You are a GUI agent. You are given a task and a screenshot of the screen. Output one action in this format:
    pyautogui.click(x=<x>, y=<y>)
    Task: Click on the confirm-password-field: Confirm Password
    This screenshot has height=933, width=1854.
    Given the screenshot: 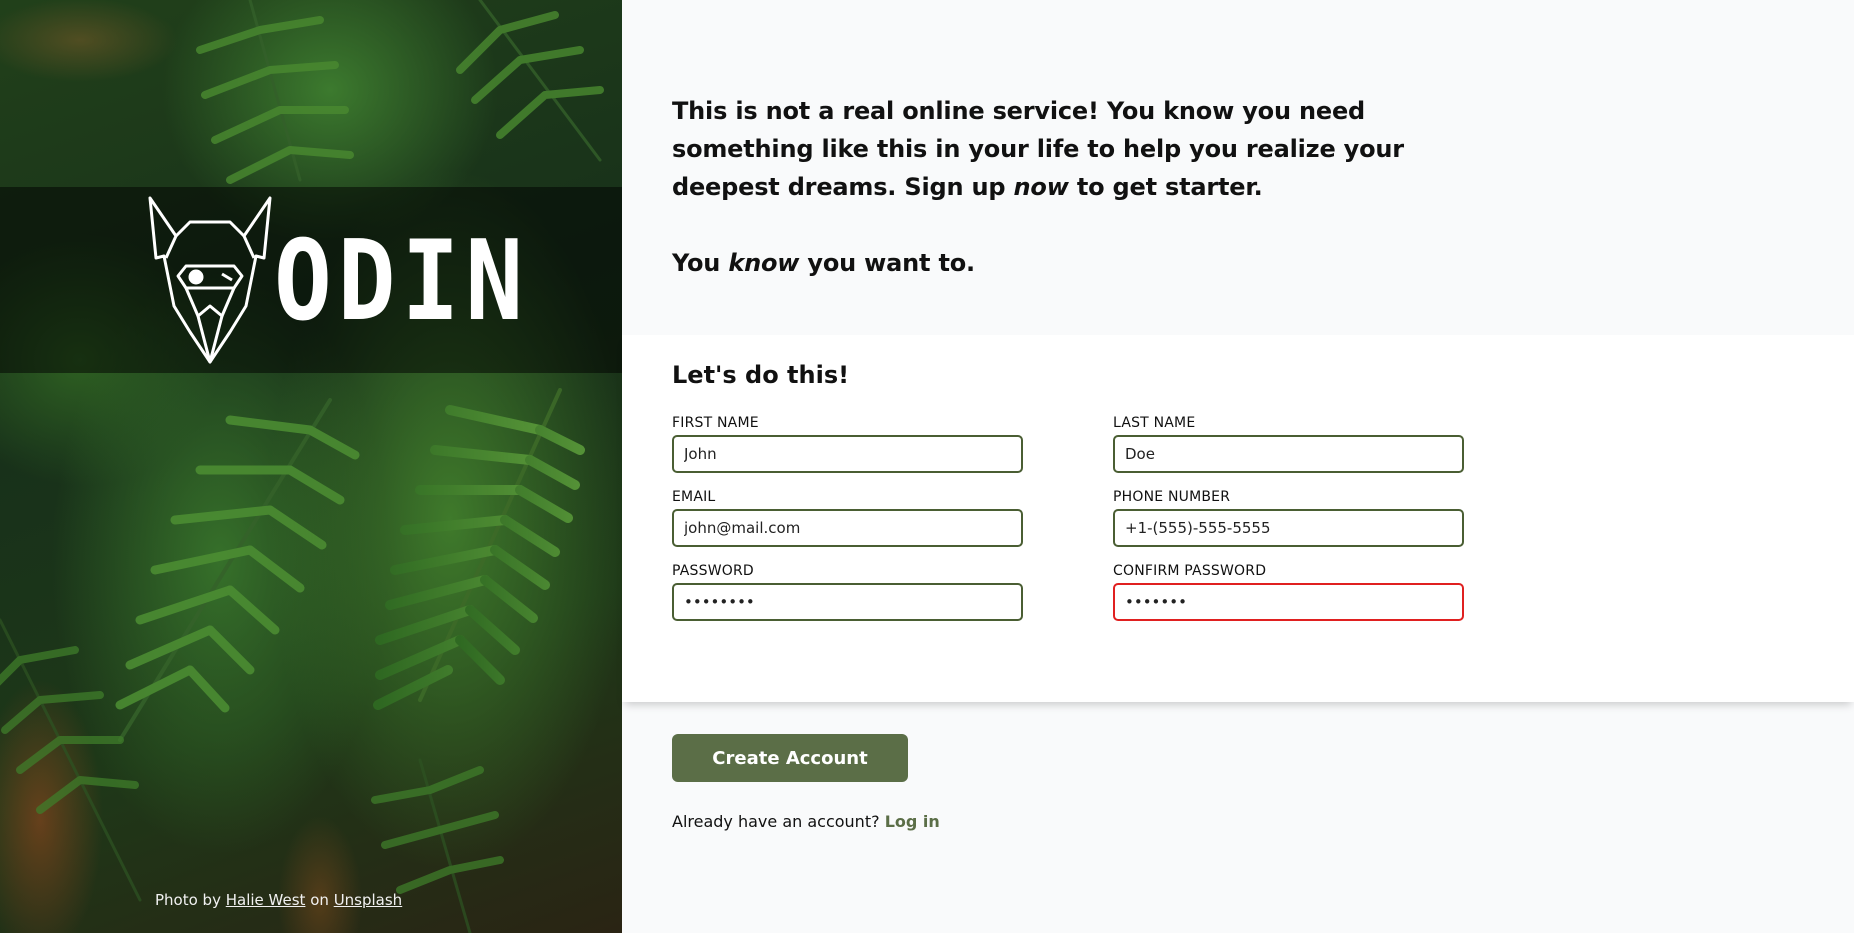 What is the action you would take?
    pyautogui.click(x=1288, y=592)
    